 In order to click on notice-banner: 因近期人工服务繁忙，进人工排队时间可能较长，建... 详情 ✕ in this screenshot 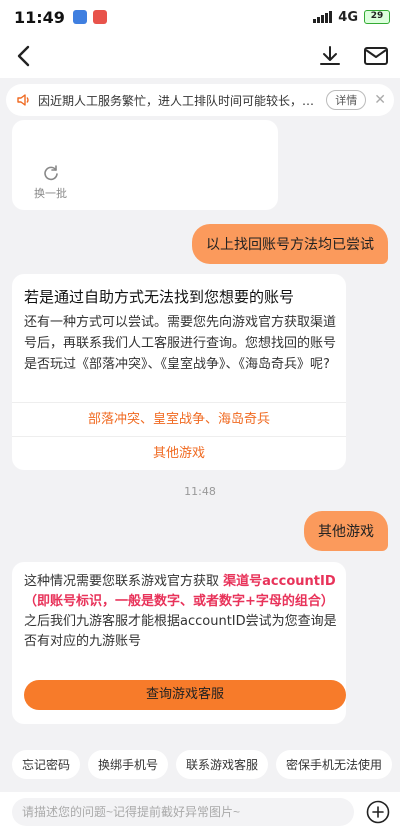, I will do `click(200, 100)`.